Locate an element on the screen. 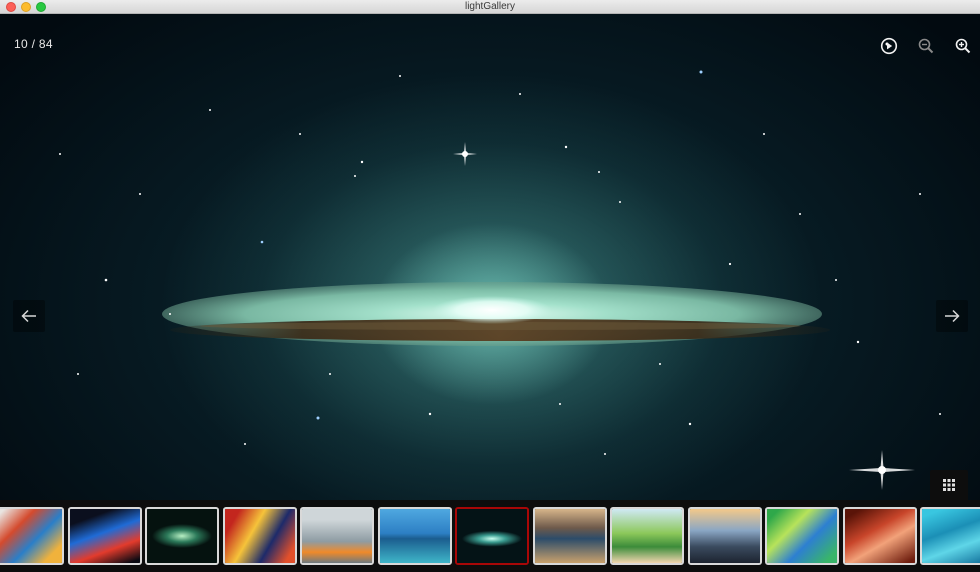 This screenshot has width=980, height=572. zoom-in-button is located at coordinates (963, 46).